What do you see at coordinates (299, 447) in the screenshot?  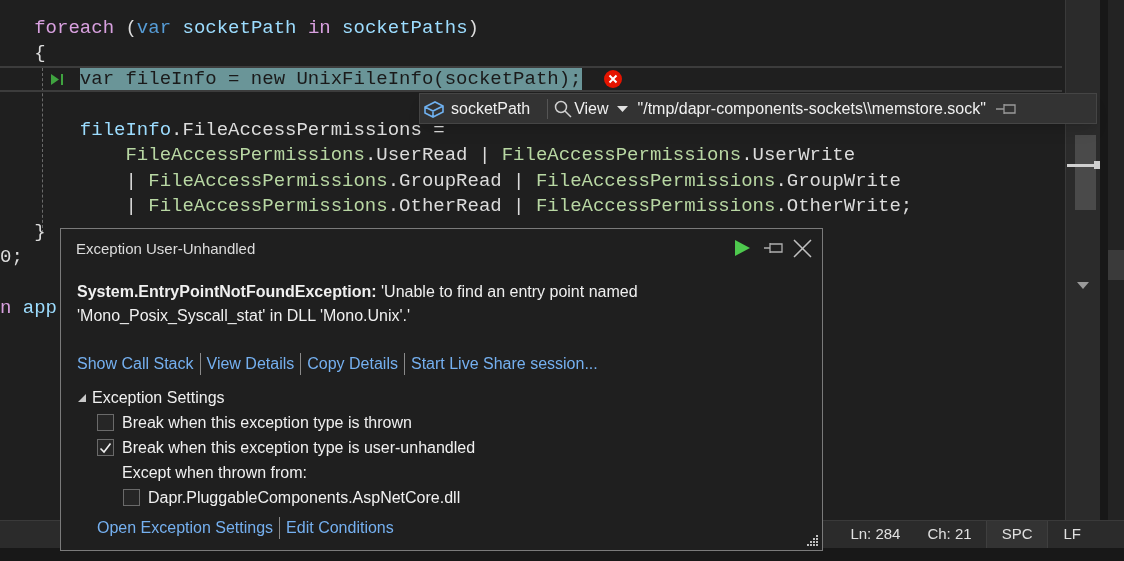 I see `checkbox-label: Break when this exception type is user-unhandled` at bounding box center [299, 447].